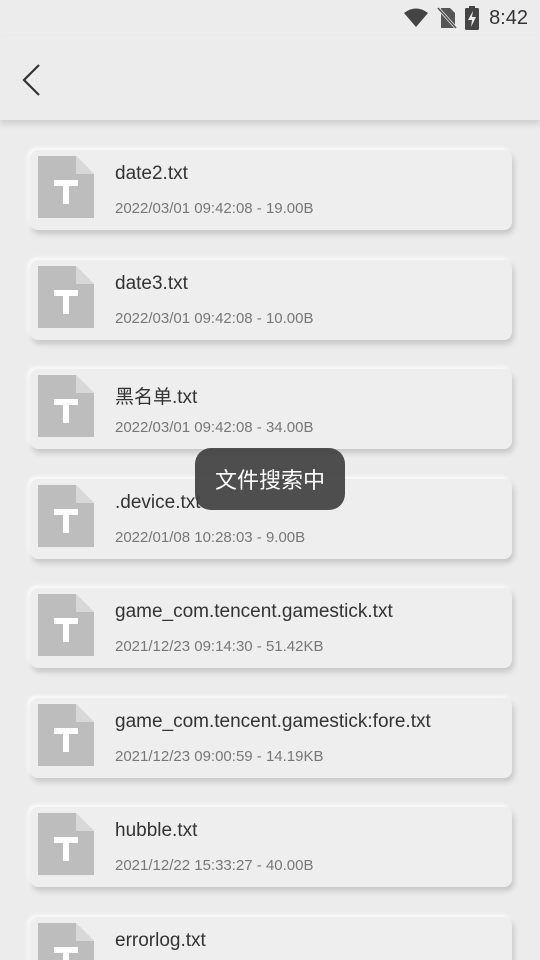 The height and width of the screenshot is (960, 540). Describe the element at coordinates (160, 940) in the screenshot. I see `file-name: errorlog.txt` at that location.